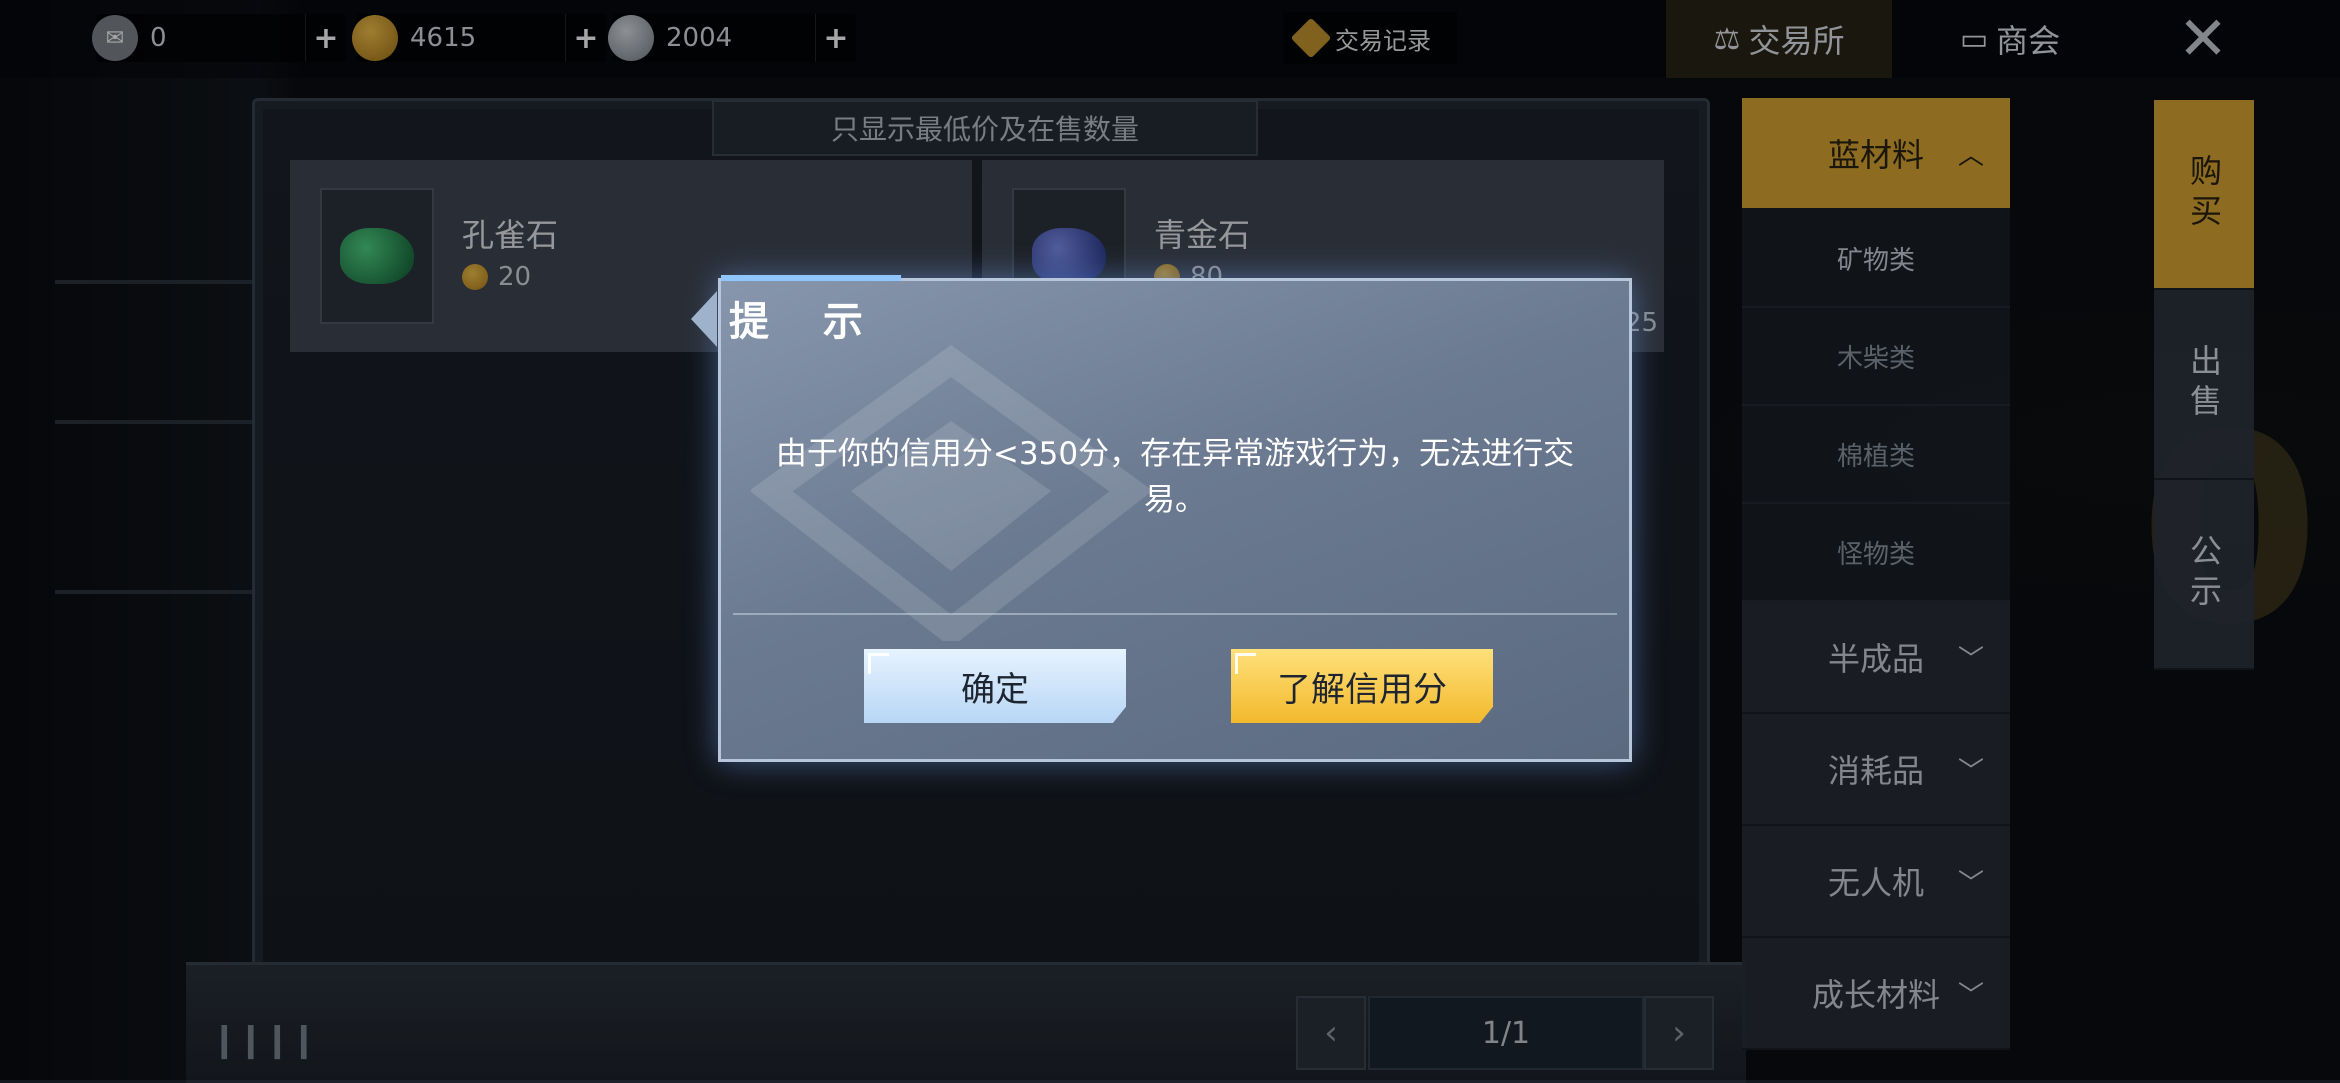 This screenshot has width=2340, height=1083. What do you see at coordinates (1362, 686) in the screenshot?
I see `learn-credit-button: 了解信用分` at bounding box center [1362, 686].